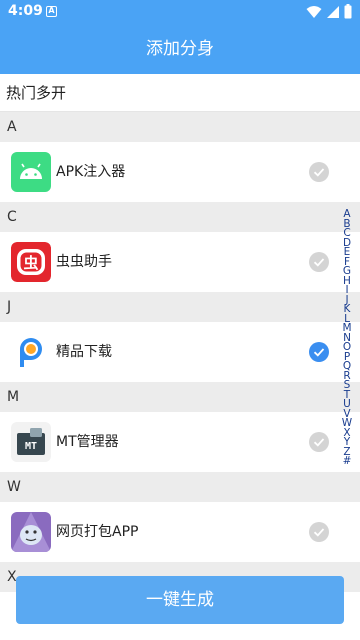 The width and height of the screenshot is (360, 640). Describe the element at coordinates (31, 532) in the screenshot. I see `web-pack-icon` at that location.